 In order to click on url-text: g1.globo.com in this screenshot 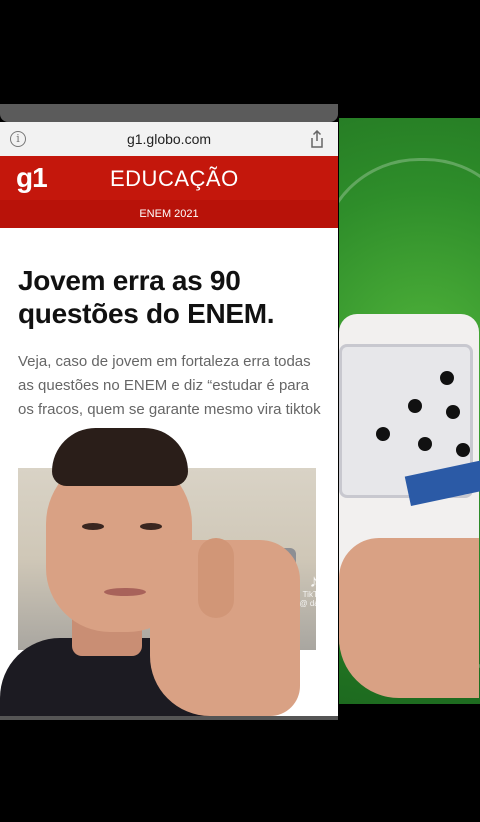, I will do `click(169, 139)`.